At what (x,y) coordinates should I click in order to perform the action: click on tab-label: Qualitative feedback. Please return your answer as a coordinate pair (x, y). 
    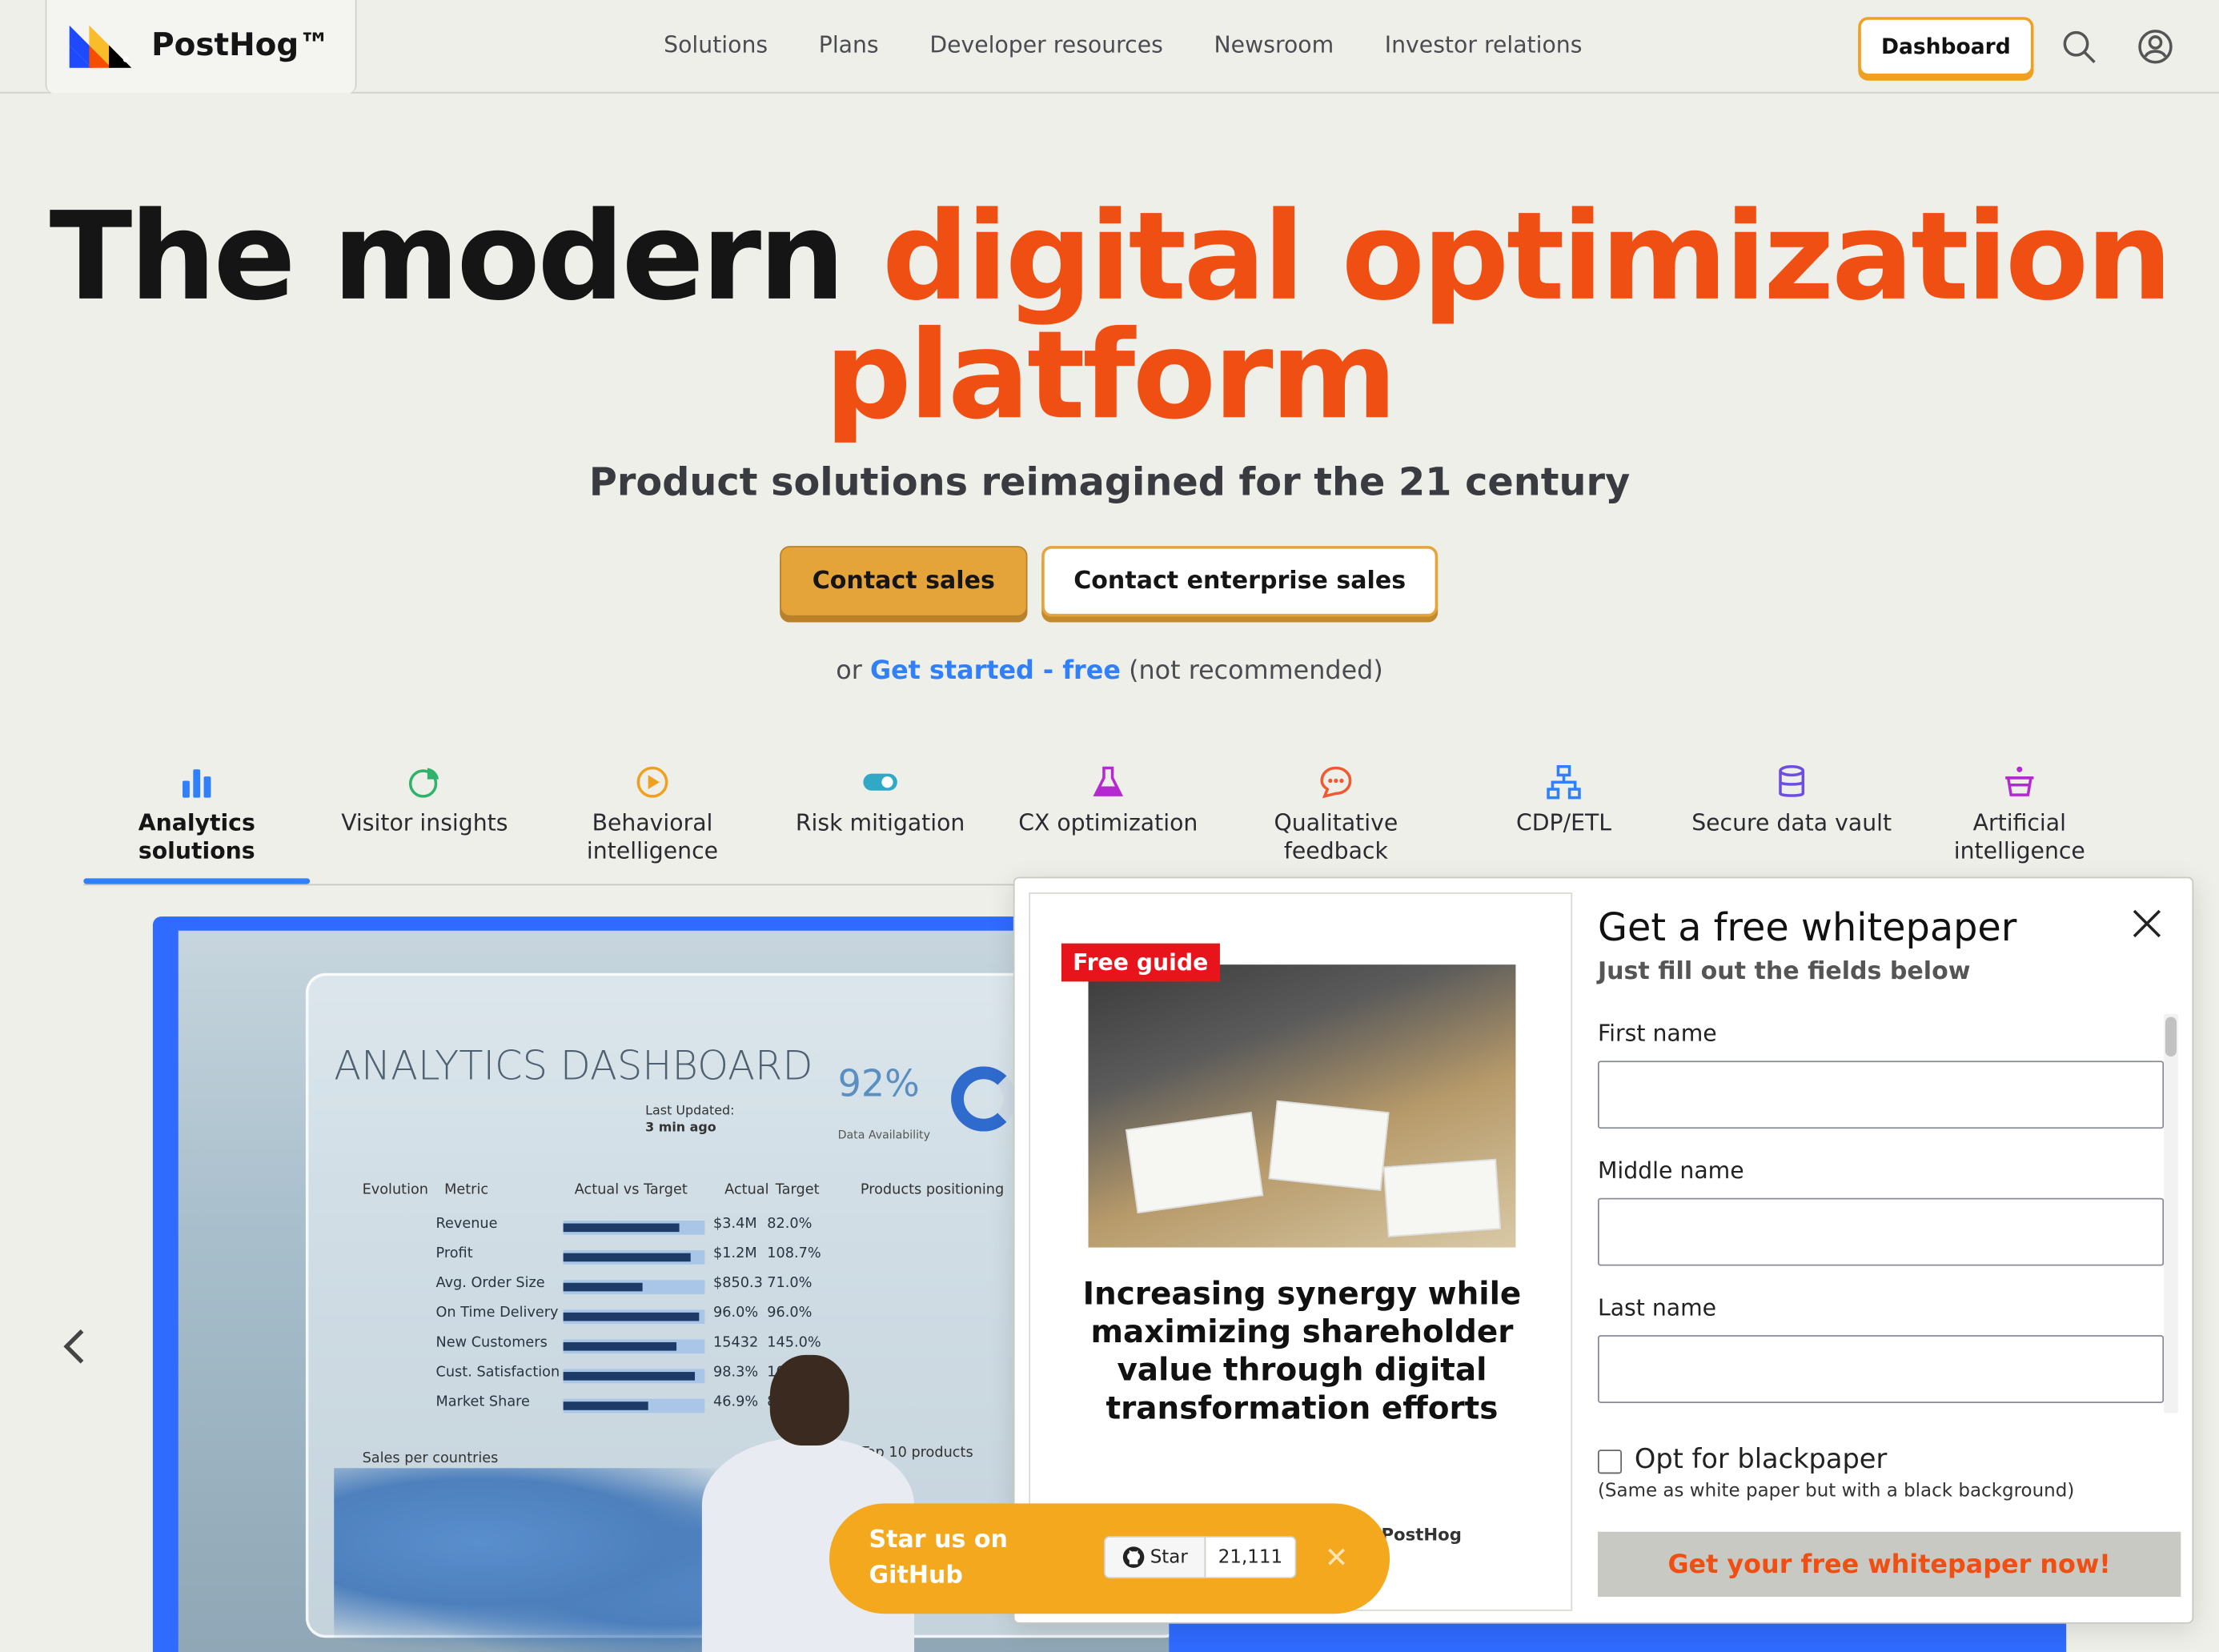
    Looking at the image, I should click on (1336, 836).